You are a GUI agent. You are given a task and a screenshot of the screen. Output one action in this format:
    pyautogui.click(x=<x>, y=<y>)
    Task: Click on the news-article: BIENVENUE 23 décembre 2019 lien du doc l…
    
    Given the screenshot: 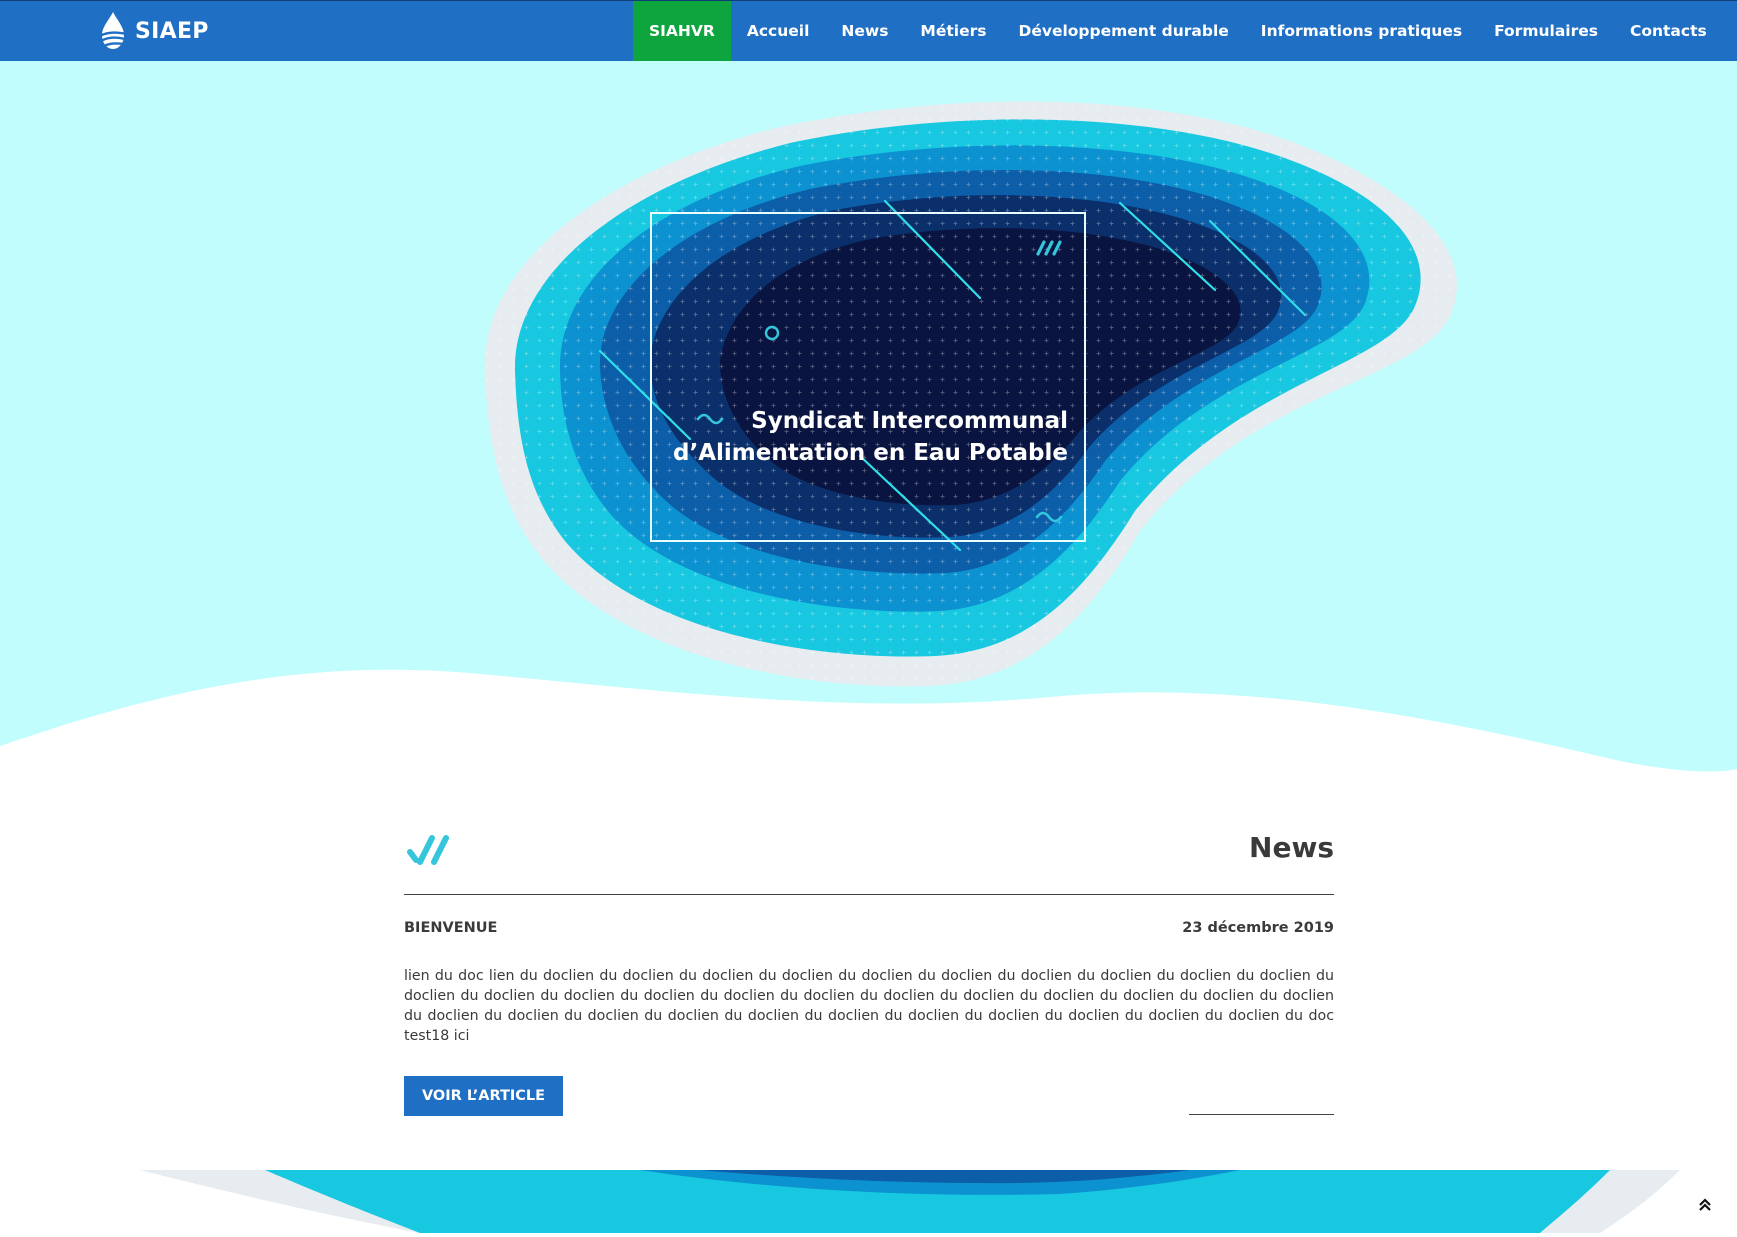 What is the action you would take?
    pyautogui.click(x=869, y=1028)
    